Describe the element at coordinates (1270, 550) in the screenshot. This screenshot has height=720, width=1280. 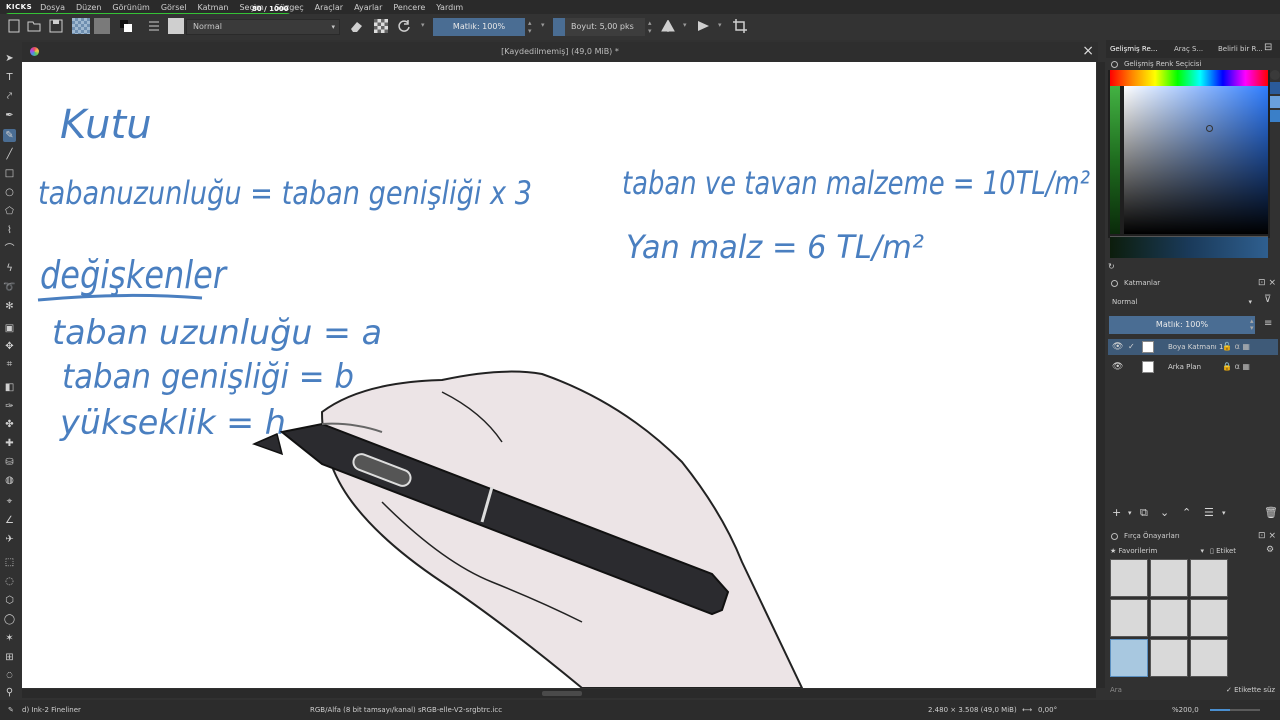
I see `brush-options-icon: ⚙` at that location.